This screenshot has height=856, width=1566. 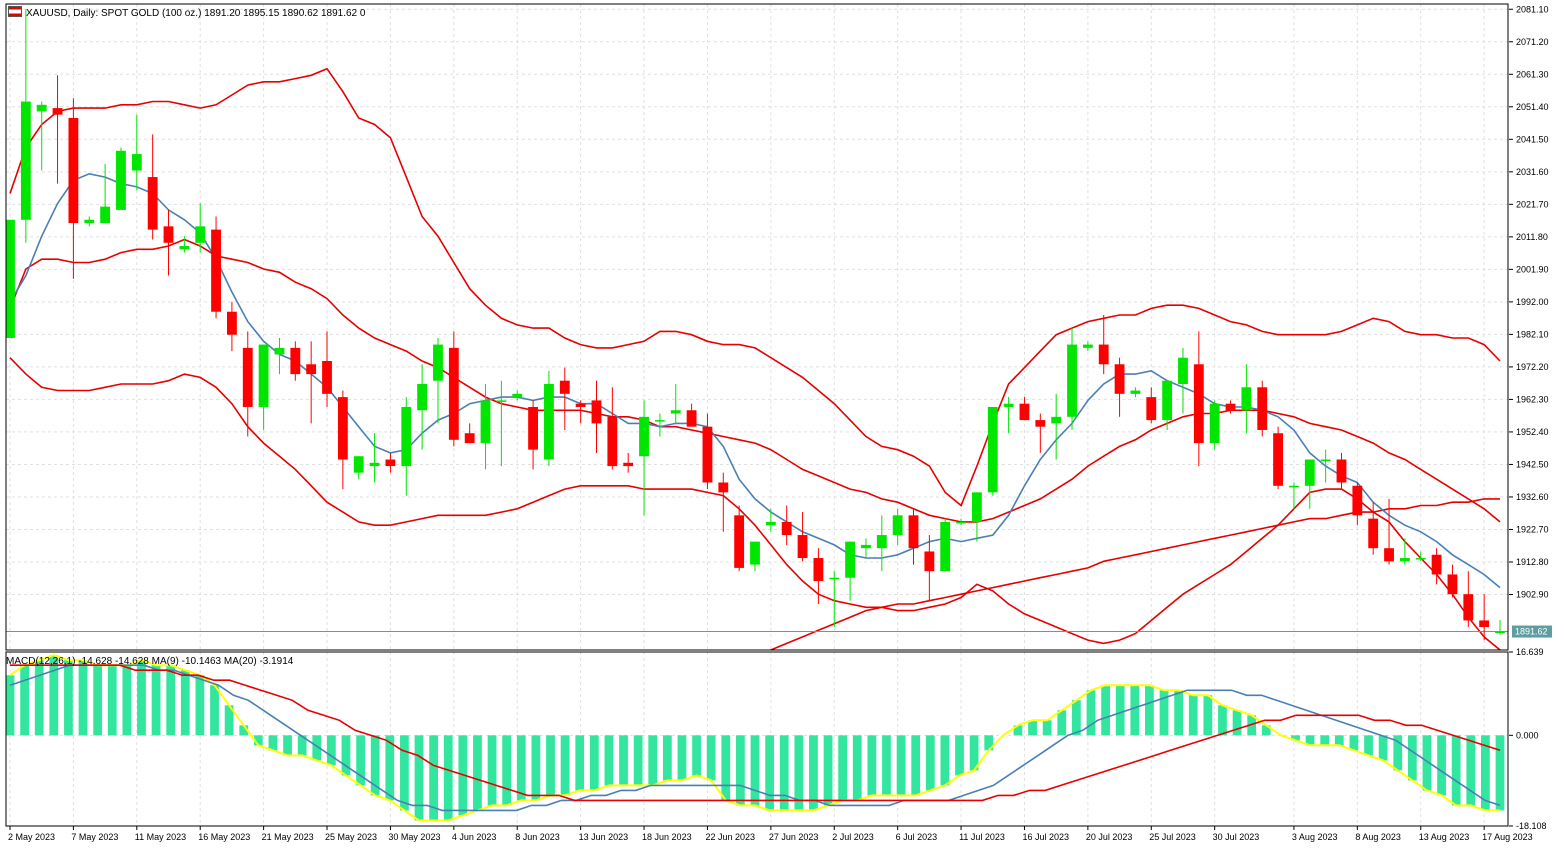 I want to click on y-tick-label: 2051.40, so click(x=1532, y=107).